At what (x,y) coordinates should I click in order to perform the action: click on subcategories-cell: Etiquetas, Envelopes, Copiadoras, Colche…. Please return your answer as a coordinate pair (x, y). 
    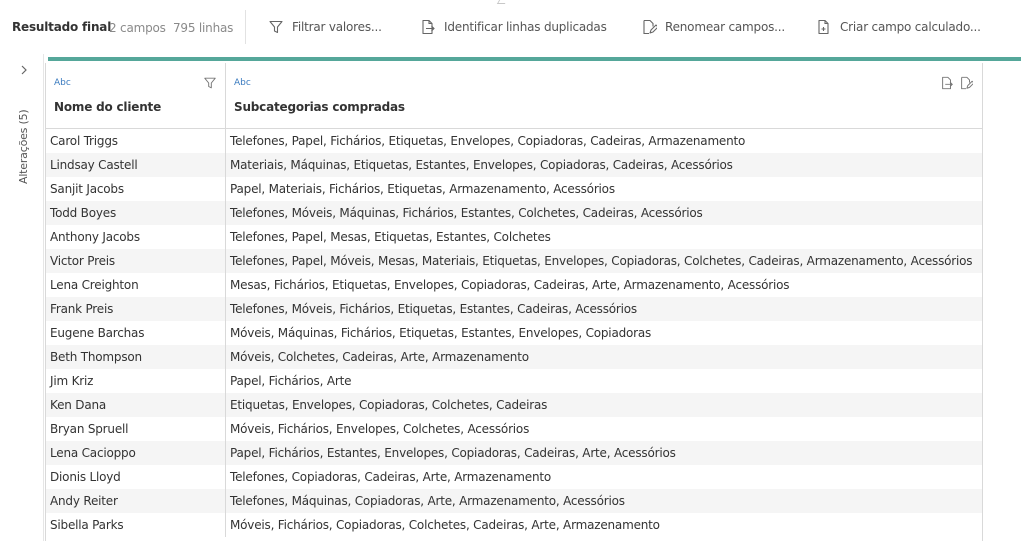
    Looking at the image, I should click on (604, 405).